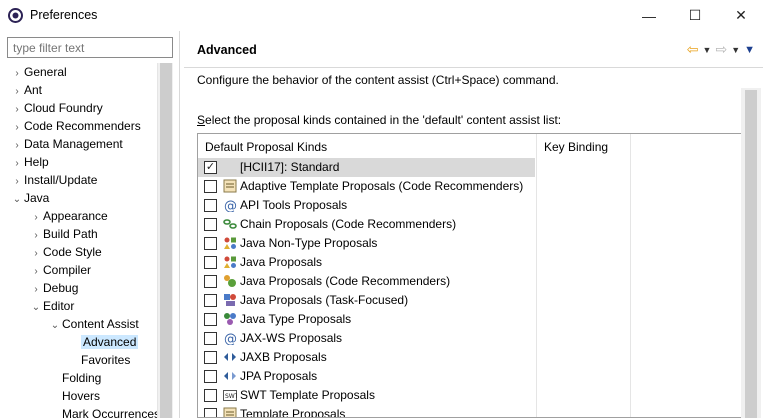 The width and height of the screenshot is (763, 418). Describe the element at coordinates (60, 270) in the screenshot. I see `tree-item-compiler: › Compiler` at that location.